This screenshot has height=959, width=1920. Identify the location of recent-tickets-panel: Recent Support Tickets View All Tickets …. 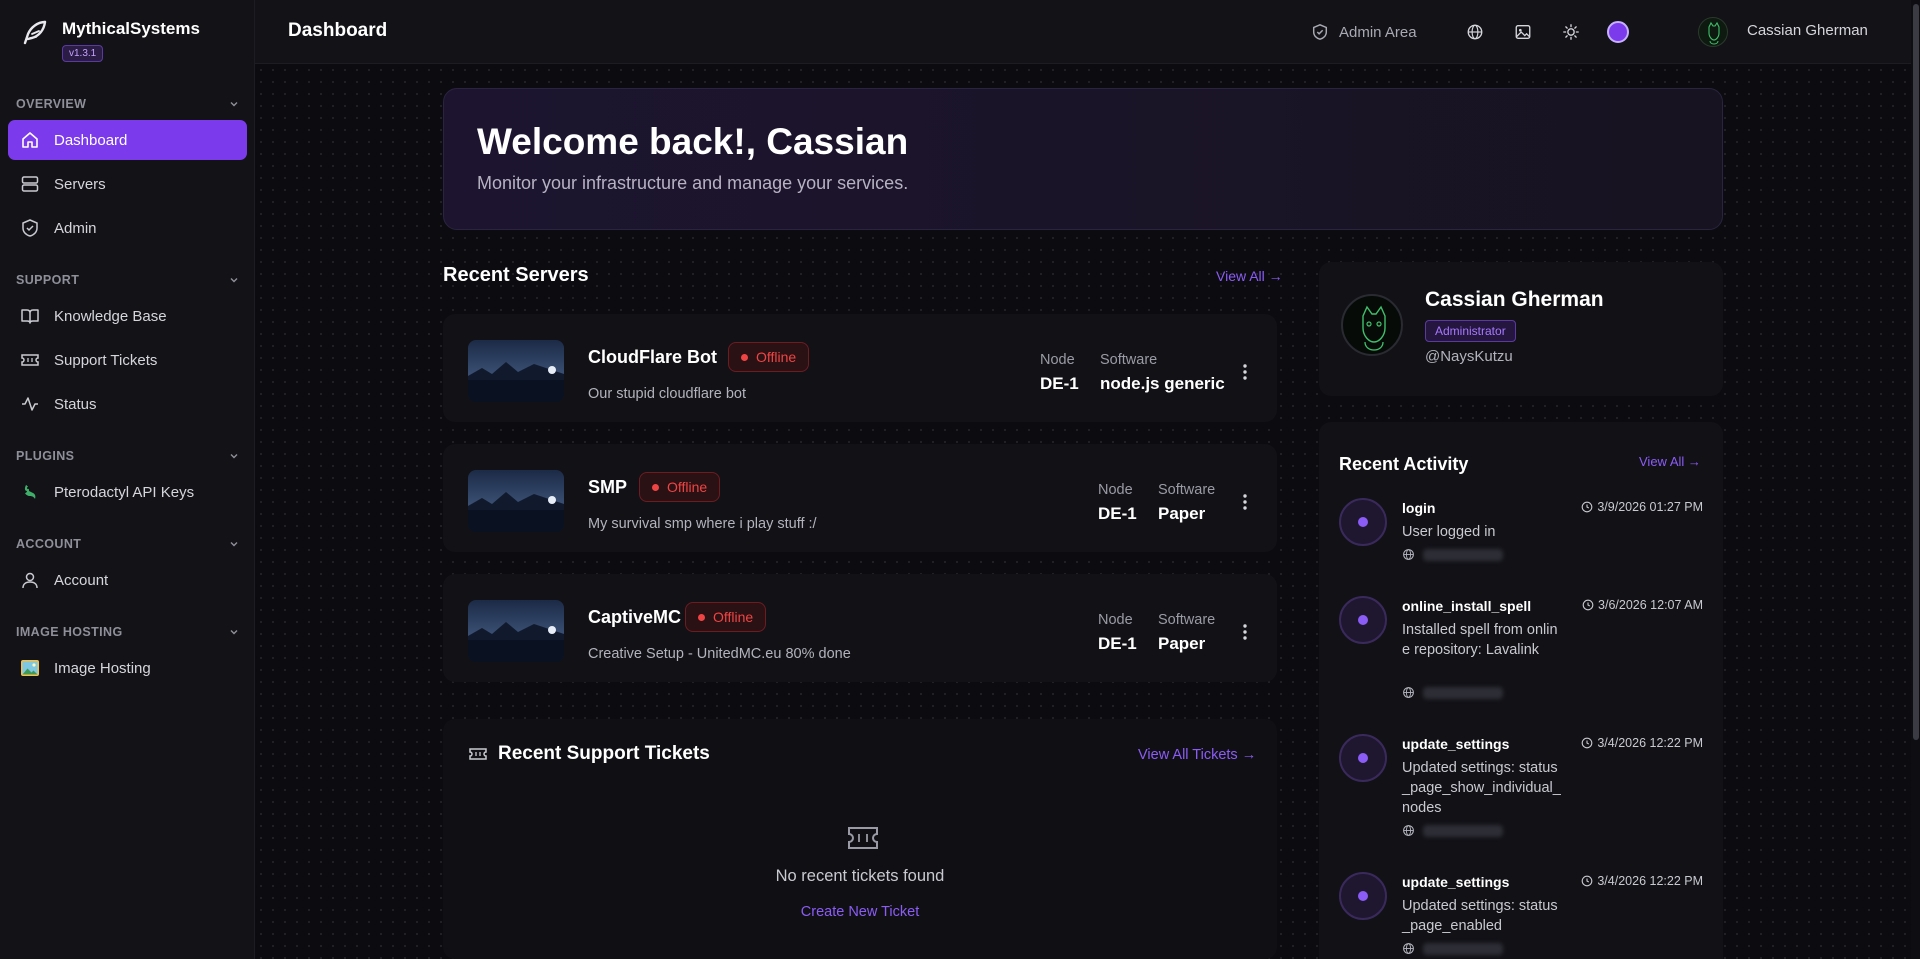
(860, 839).